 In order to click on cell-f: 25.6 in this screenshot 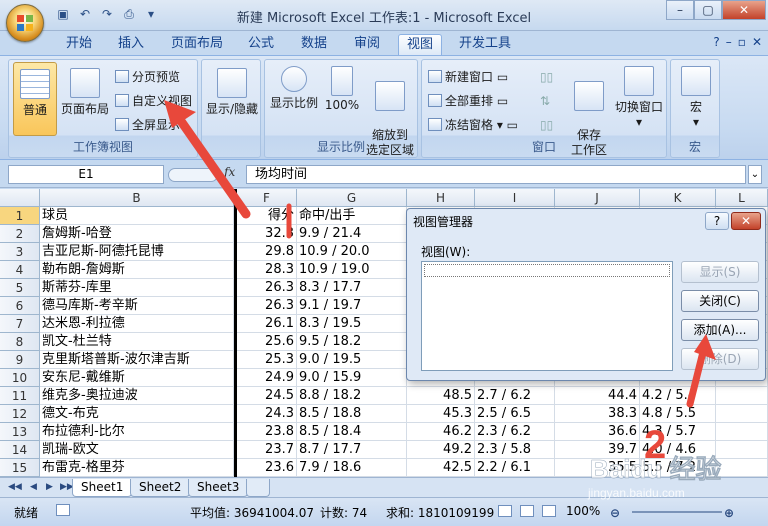, I will do `click(267, 342)`.